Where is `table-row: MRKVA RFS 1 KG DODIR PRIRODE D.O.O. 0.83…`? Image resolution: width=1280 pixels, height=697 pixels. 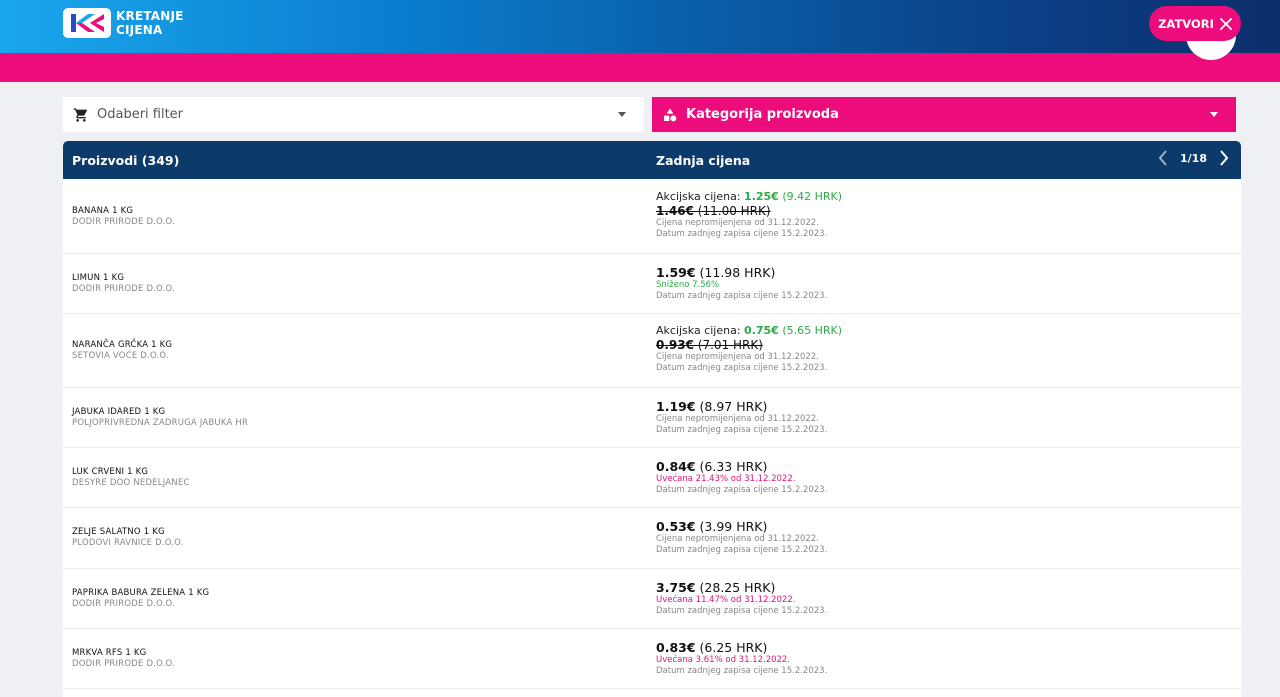 table-row: MRKVA RFS 1 KG DODIR PRIRODE D.O.O. 0.83… is located at coordinates (652, 659).